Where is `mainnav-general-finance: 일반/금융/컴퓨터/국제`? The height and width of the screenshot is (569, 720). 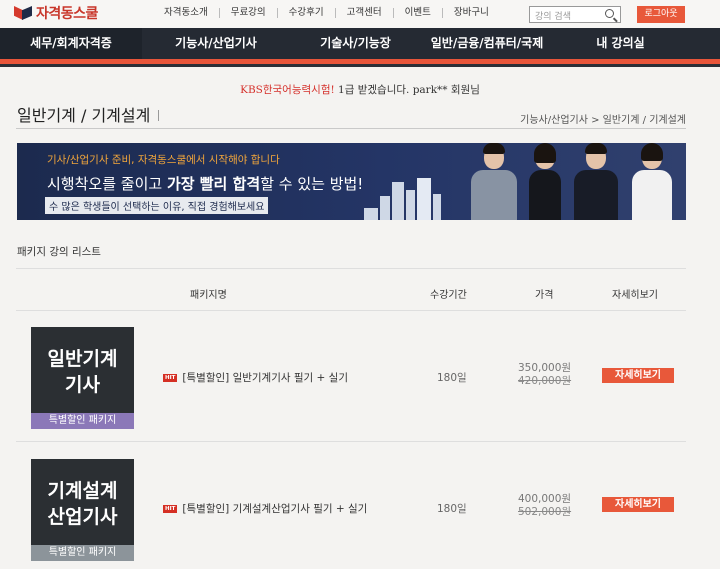 mainnav-general-finance: 일반/금융/컴퓨터/국제 is located at coordinates (487, 43).